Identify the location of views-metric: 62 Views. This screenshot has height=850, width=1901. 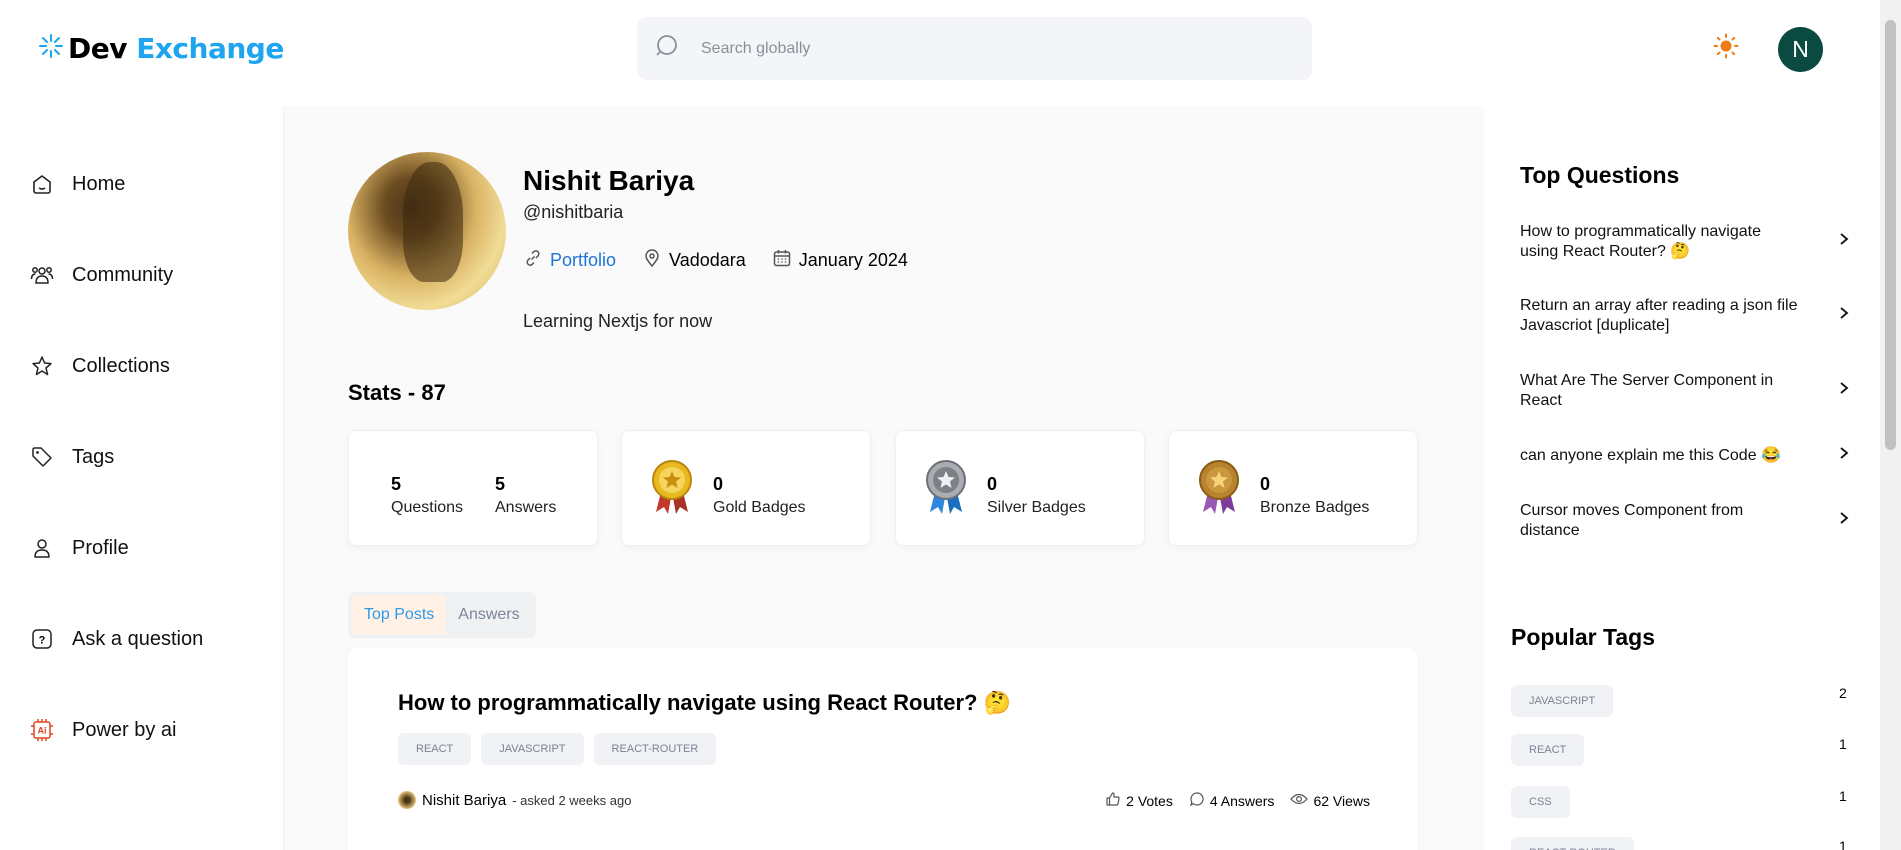
(1330, 800).